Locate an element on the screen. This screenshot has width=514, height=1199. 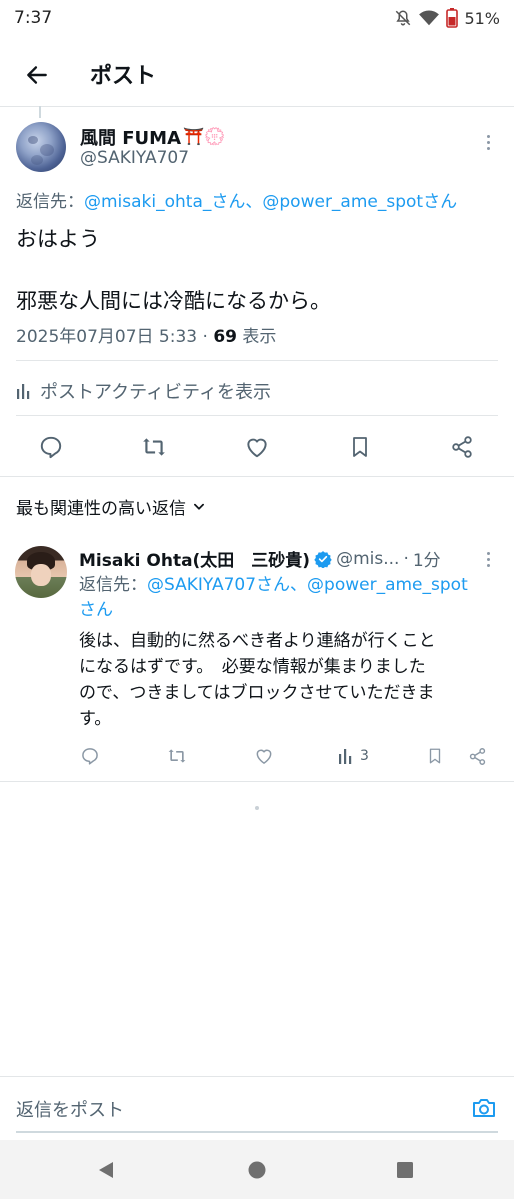
status-time: 7:37 is located at coordinates (33, 18).